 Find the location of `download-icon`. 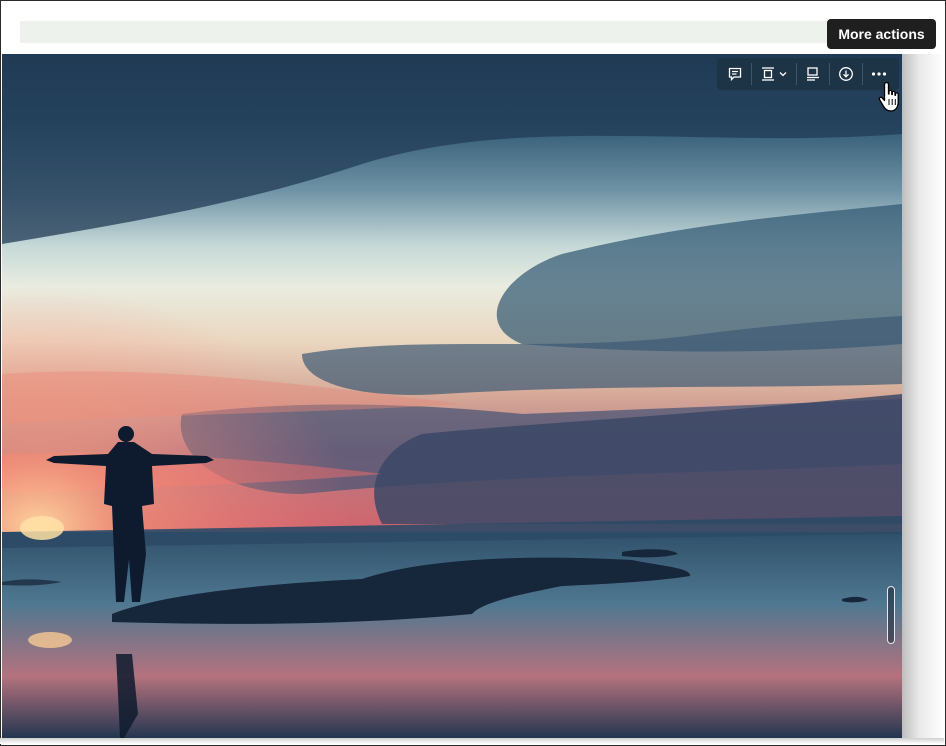

download-icon is located at coordinates (846, 74).